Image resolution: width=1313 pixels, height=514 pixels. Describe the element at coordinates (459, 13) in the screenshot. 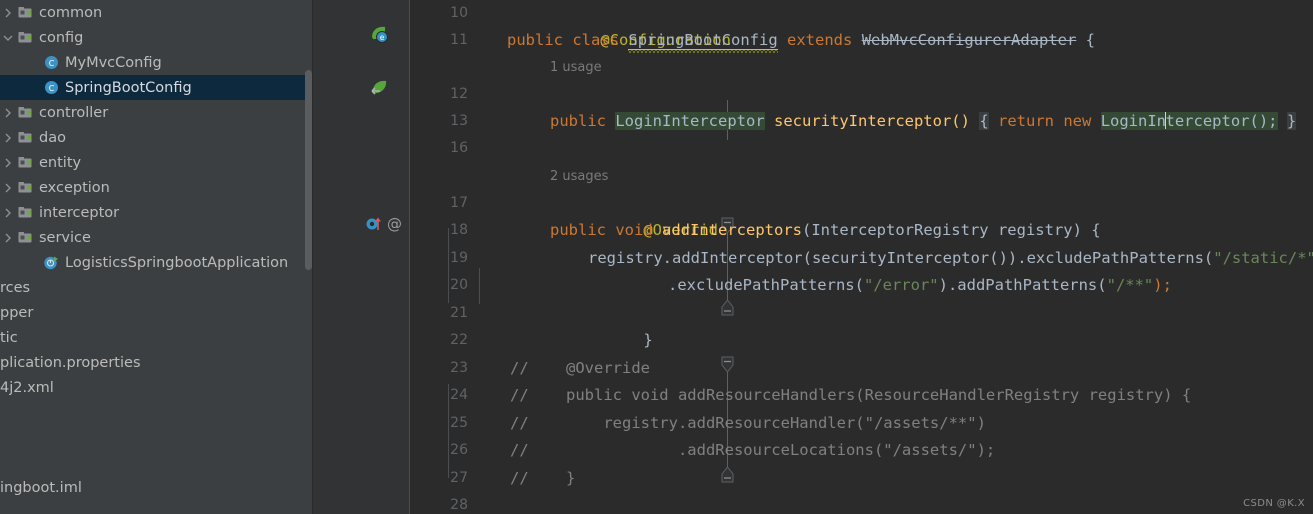

I see `line-number: 10` at that location.